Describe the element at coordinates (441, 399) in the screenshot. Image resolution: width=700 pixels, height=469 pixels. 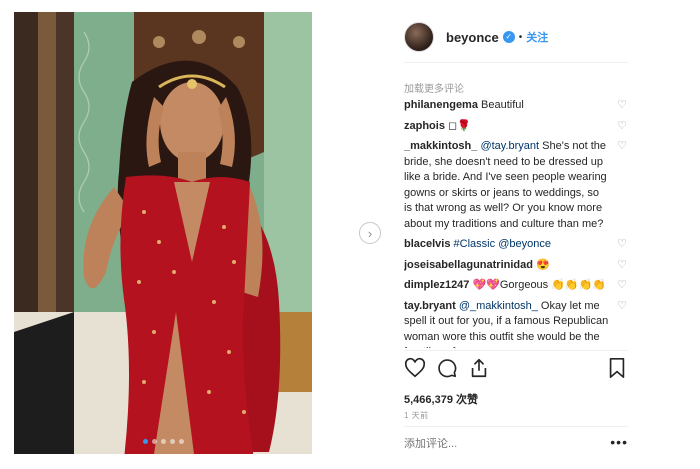
I see `likes-count: 5,466,379 次赞` at that location.